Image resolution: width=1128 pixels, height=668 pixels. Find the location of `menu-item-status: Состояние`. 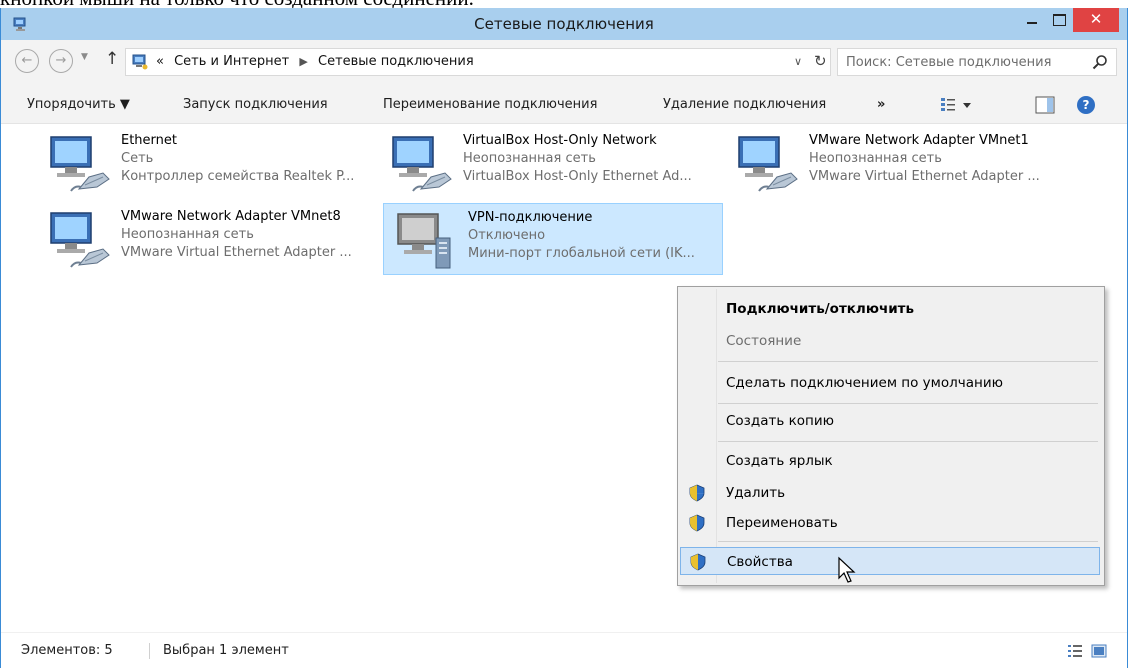

menu-item-status: Состояние is located at coordinates (890, 341).